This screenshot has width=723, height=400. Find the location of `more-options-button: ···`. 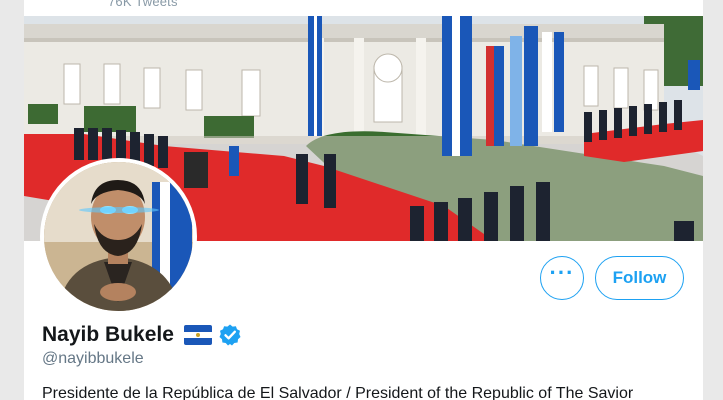

more-options-button: ··· is located at coordinates (562, 278).